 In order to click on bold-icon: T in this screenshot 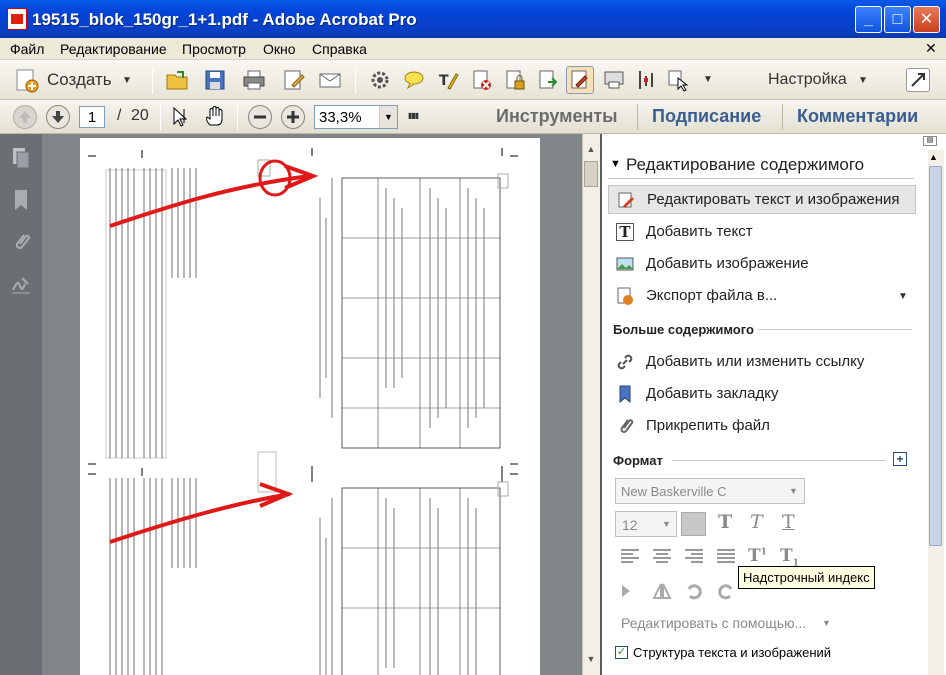, I will do `click(725, 522)`.